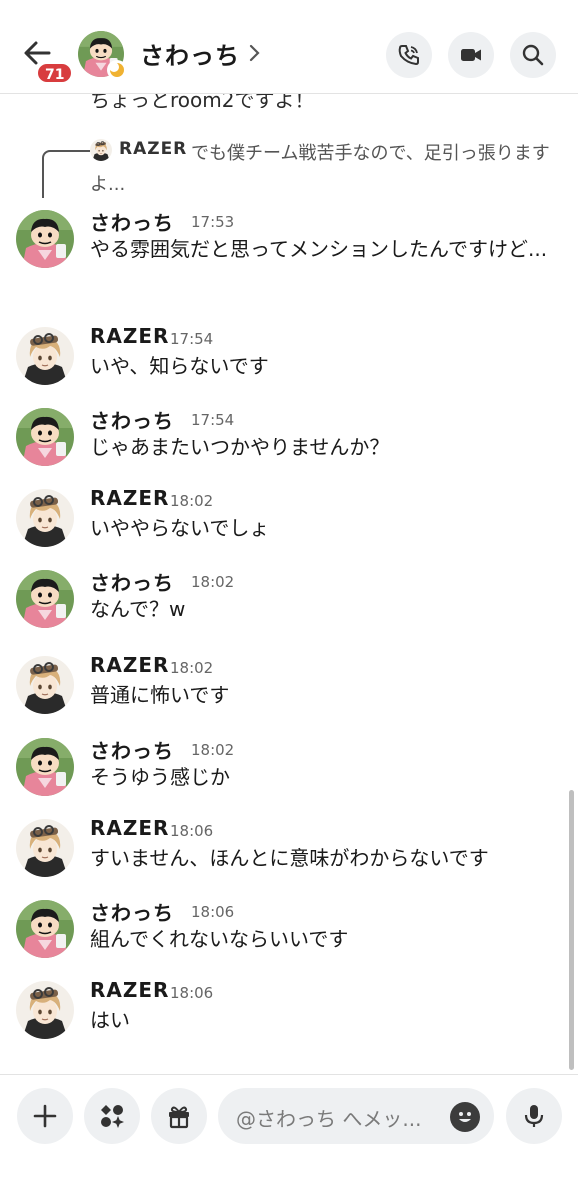 The width and height of the screenshot is (578, 1200). Describe the element at coordinates (160, 777) in the screenshot. I see `message-text: そうゆう感じか` at that location.